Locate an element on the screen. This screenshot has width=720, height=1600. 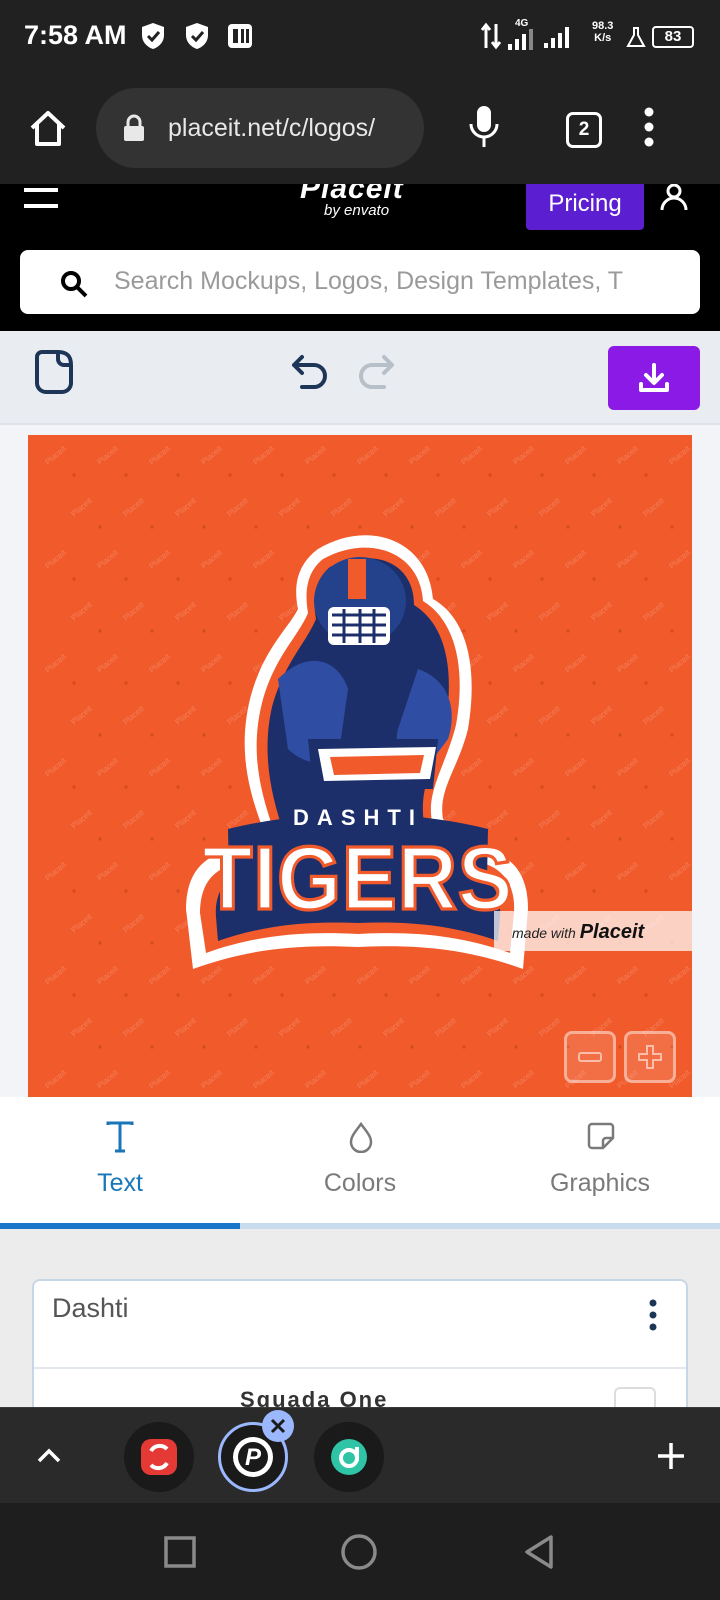
recent-apps-icon is located at coordinates (180, 1552).